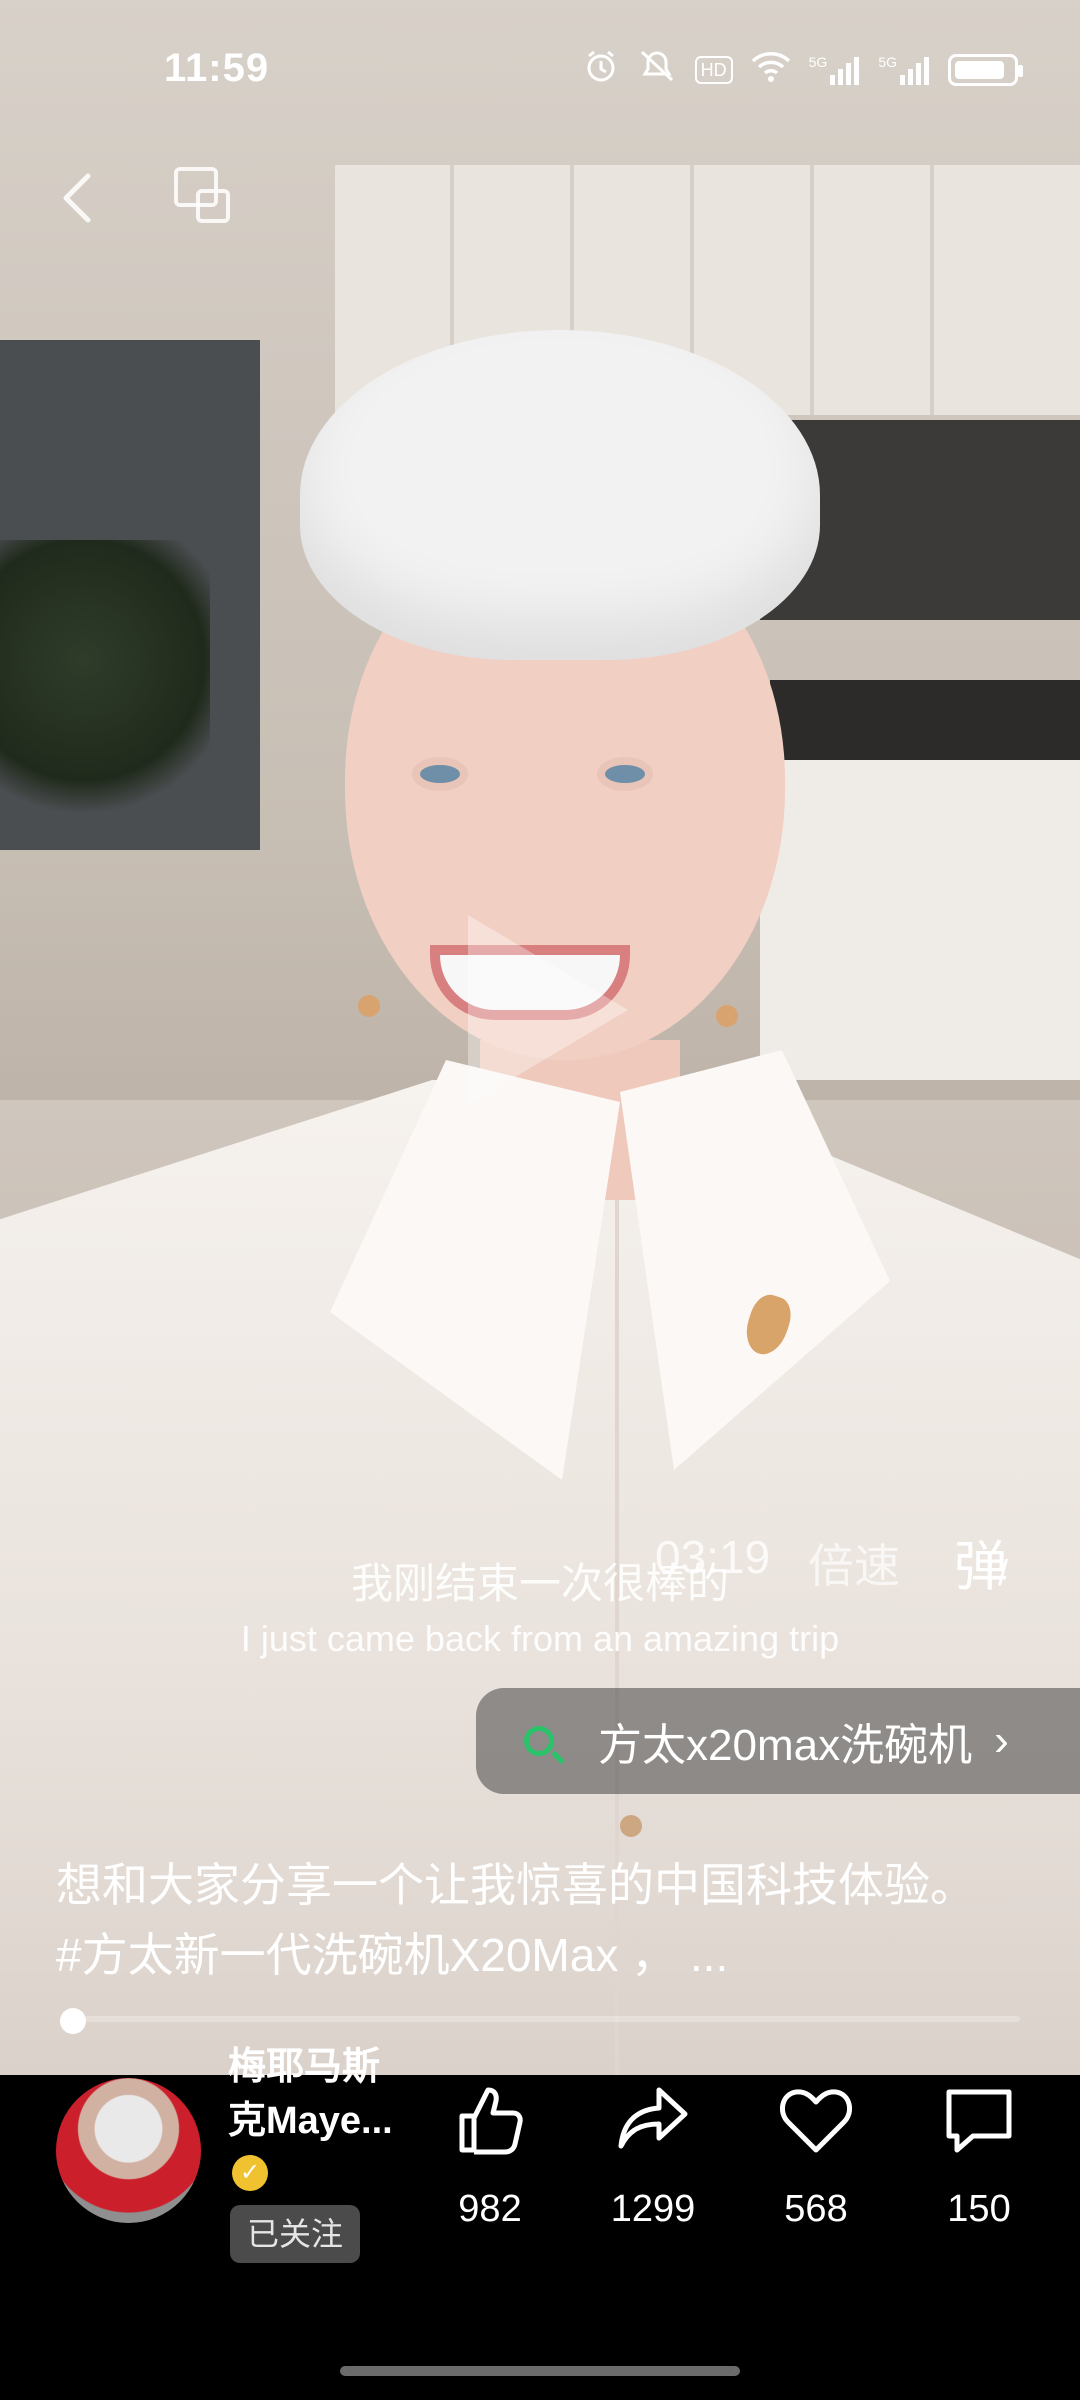  Describe the element at coordinates (490, 2209) in the screenshot. I see `like-count: 982` at that location.